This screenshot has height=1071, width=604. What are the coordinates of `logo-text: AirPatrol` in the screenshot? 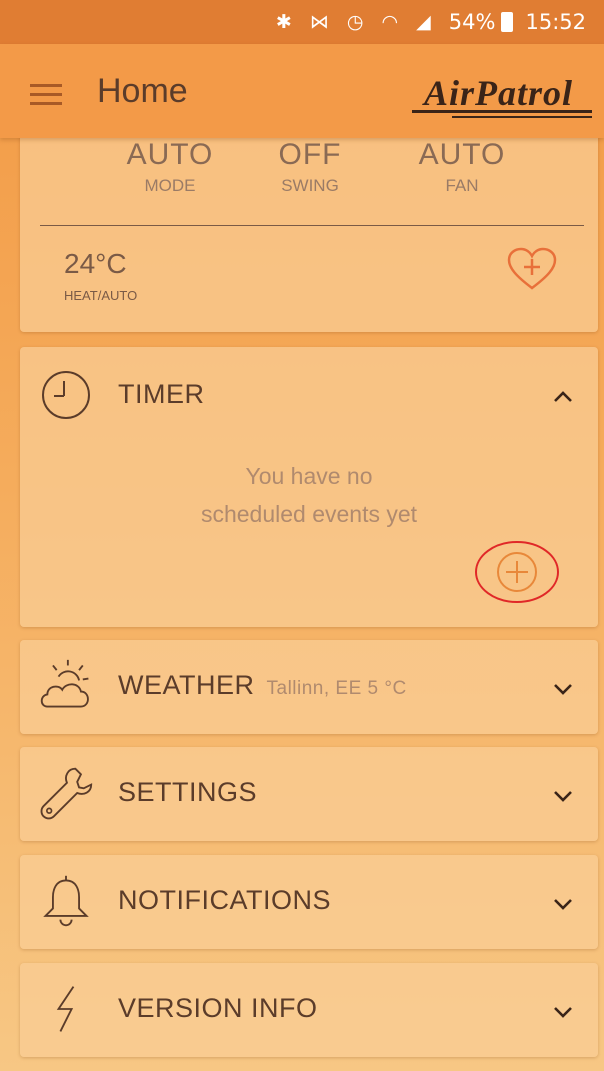 It's located at (499, 93).